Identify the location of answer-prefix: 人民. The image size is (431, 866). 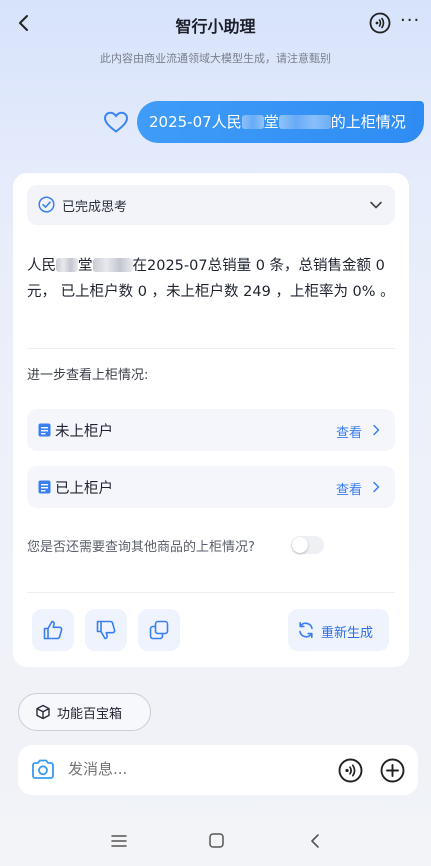
(41, 266).